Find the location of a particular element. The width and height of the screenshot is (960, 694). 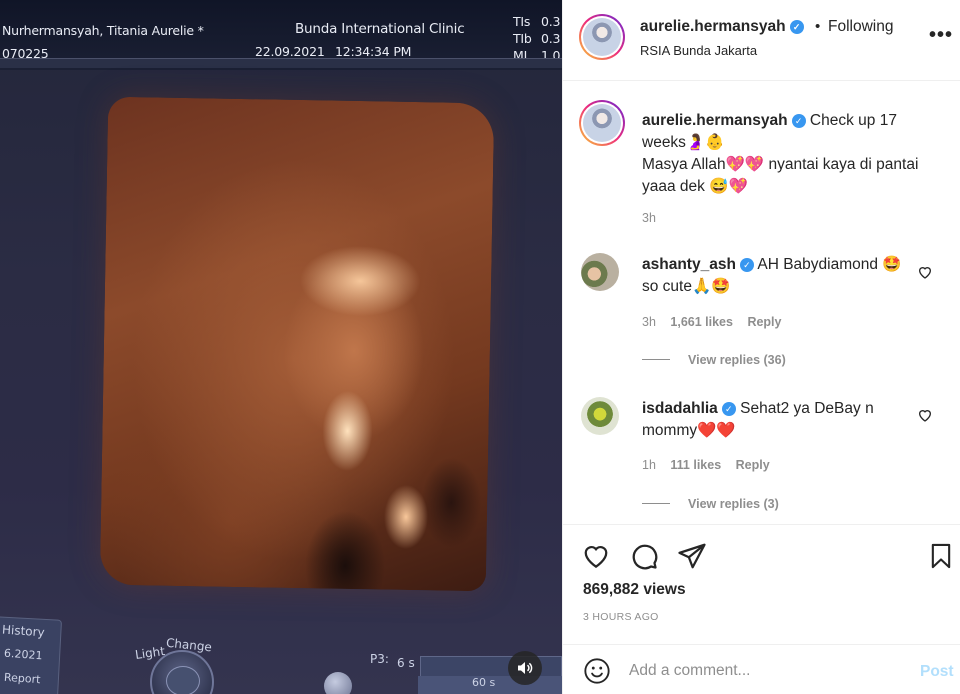

tib-value: 0.3 is located at coordinates (551, 38).